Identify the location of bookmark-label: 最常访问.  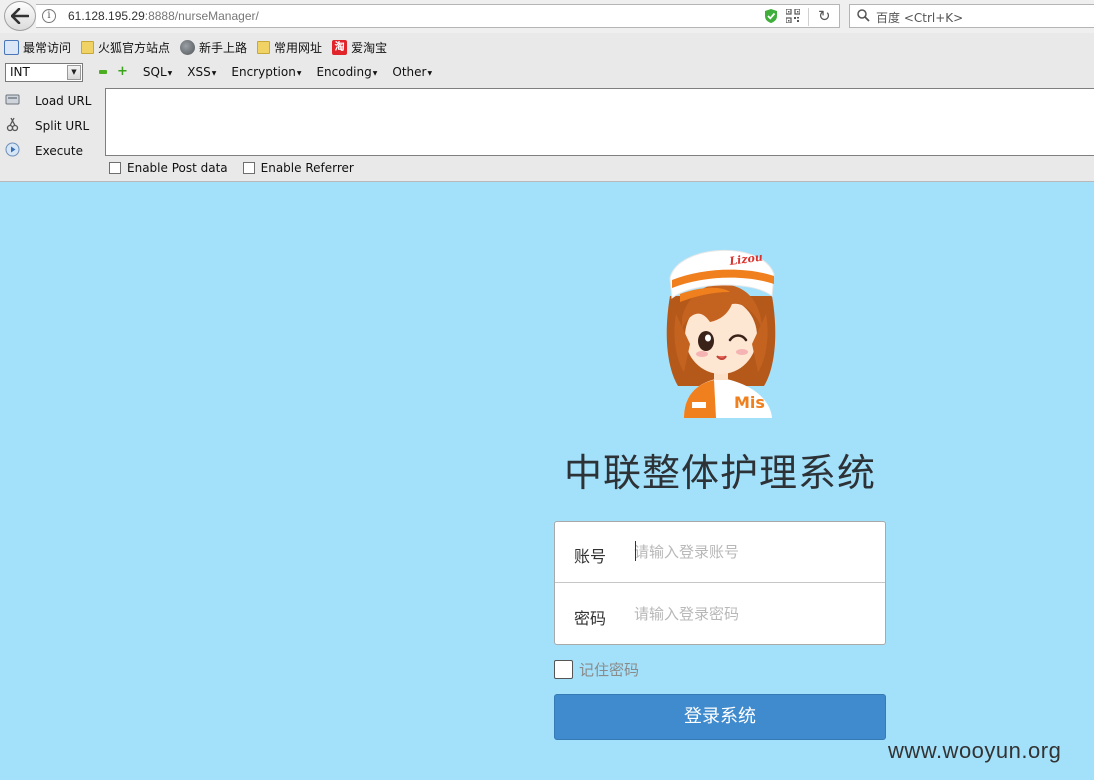
(47, 47).